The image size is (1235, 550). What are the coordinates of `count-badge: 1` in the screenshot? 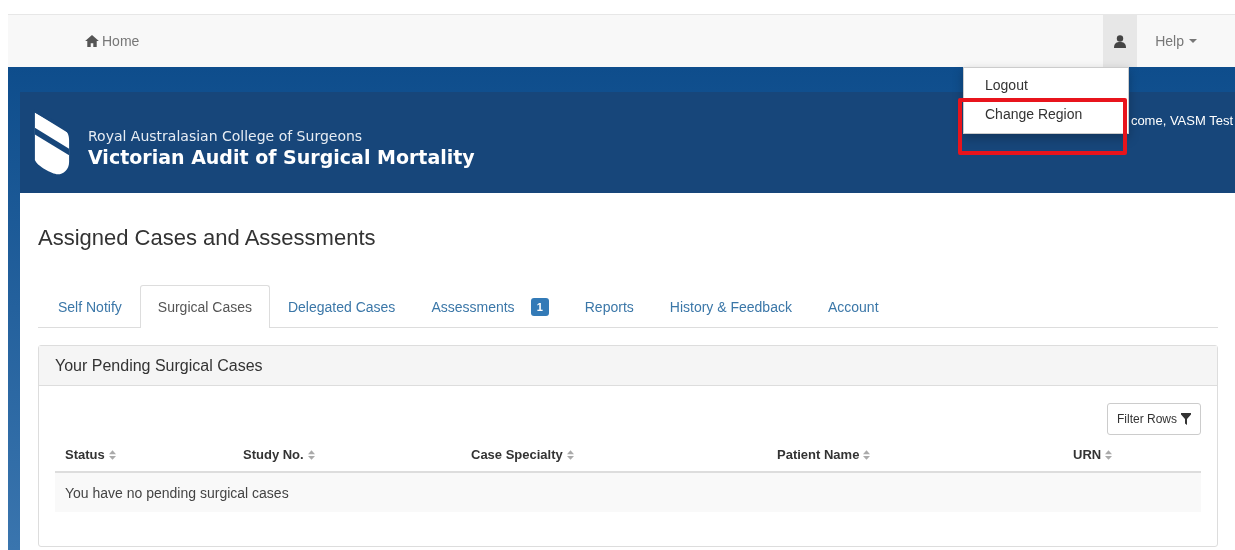 It's located at (539, 307).